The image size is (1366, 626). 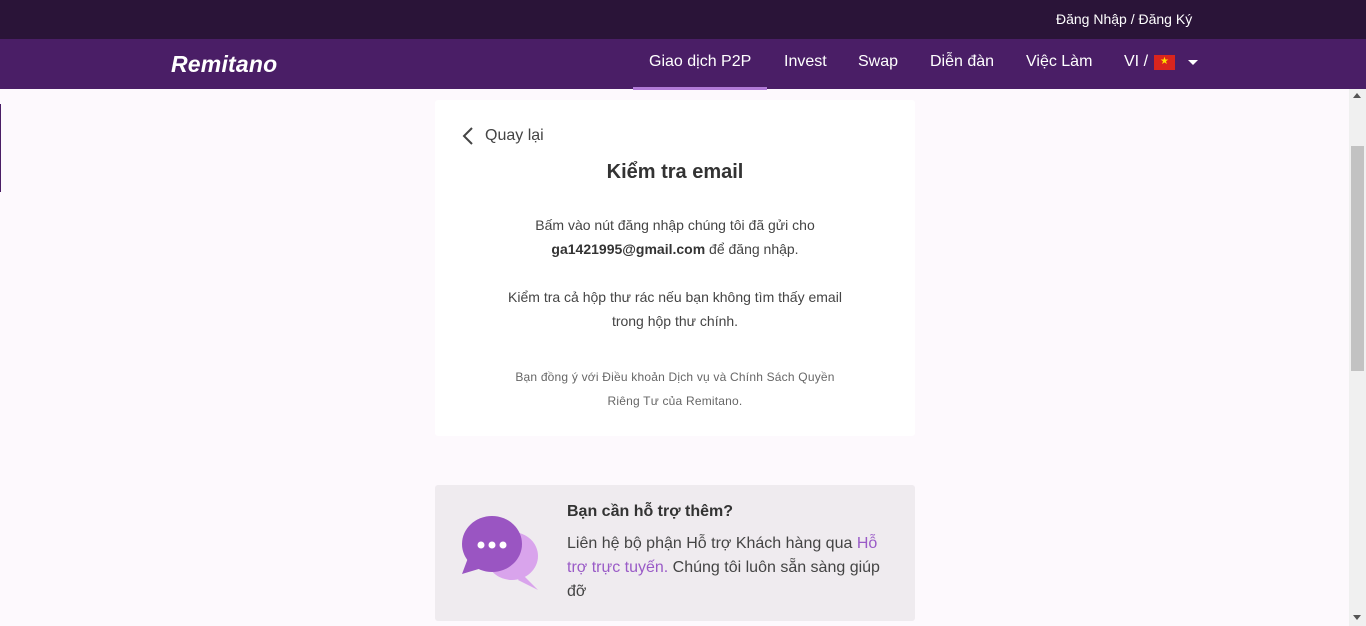 I want to click on vietnam-flag-icon: ★, so click(x=1165, y=62).